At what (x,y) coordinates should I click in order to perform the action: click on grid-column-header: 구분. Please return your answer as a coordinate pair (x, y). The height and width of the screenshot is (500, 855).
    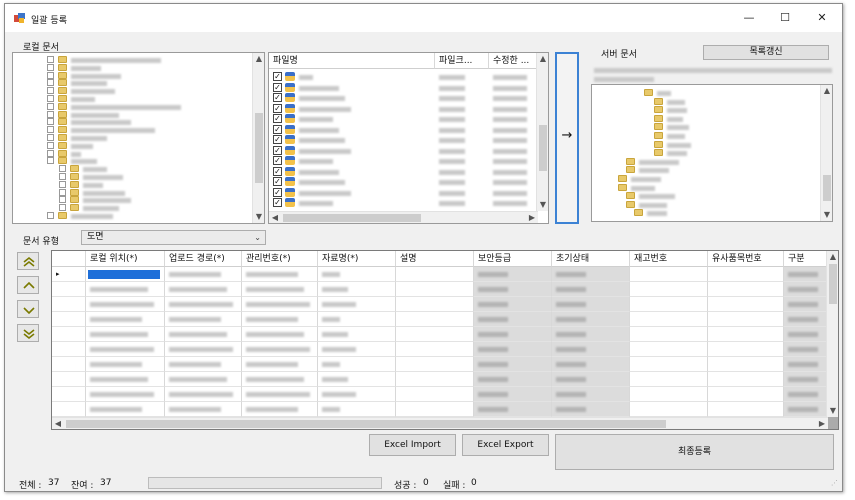
    Looking at the image, I should click on (806, 259).